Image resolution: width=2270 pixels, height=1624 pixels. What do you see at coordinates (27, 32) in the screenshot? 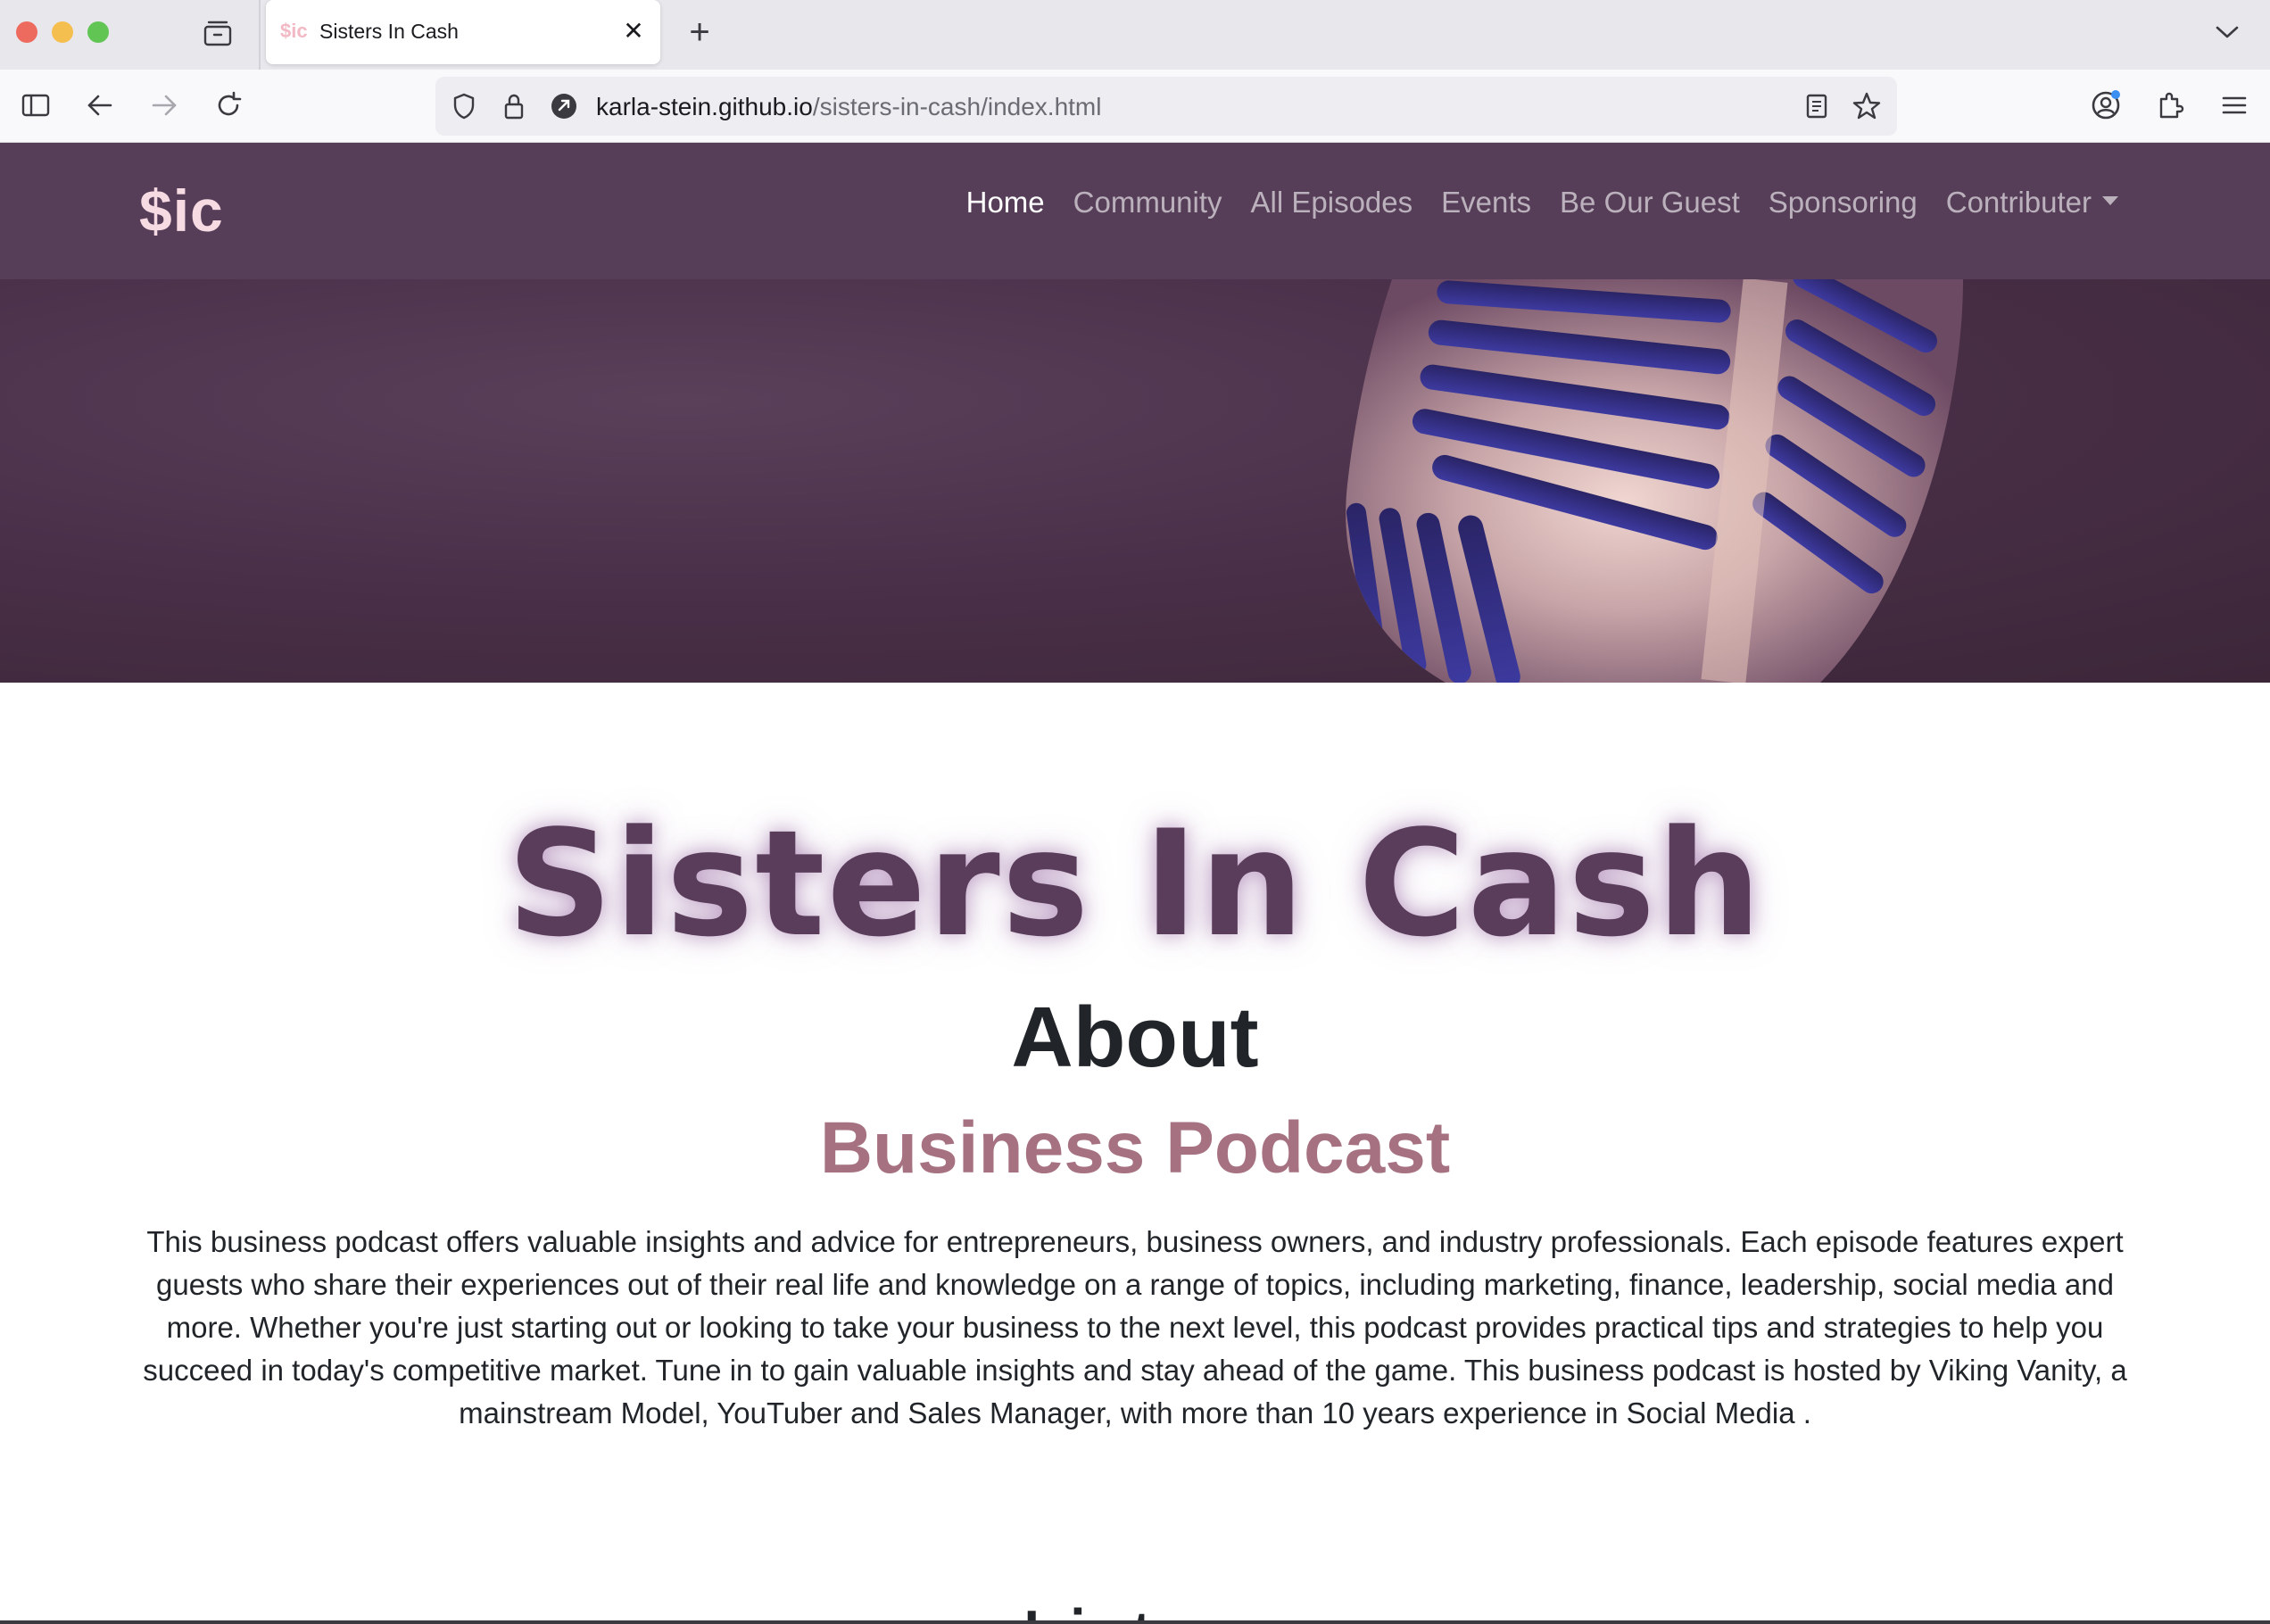
I see `close-window-button` at bounding box center [27, 32].